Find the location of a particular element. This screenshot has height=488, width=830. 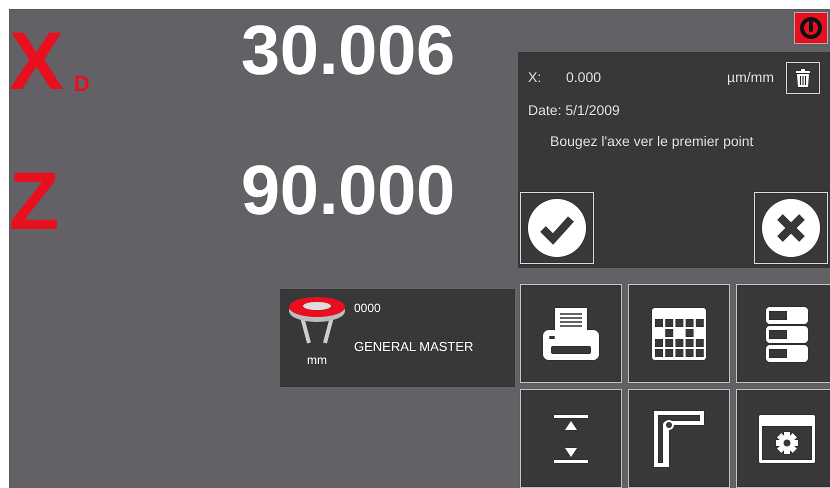

offset-value: 0.000 is located at coordinates (584, 77).